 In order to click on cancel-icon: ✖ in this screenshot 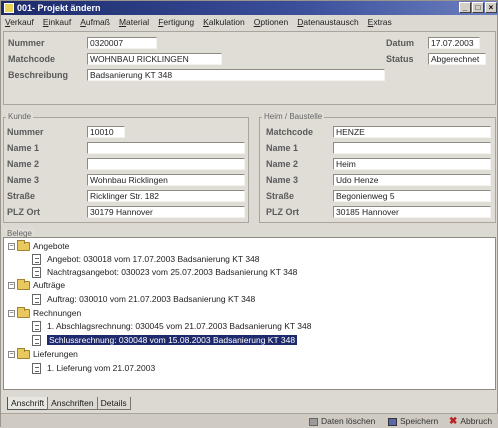, I will do `click(453, 421)`.